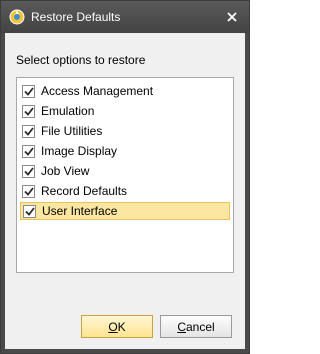 This screenshot has width=320, height=354. Describe the element at coordinates (84, 191) in the screenshot. I see `option-label: Record Defaults` at that location.